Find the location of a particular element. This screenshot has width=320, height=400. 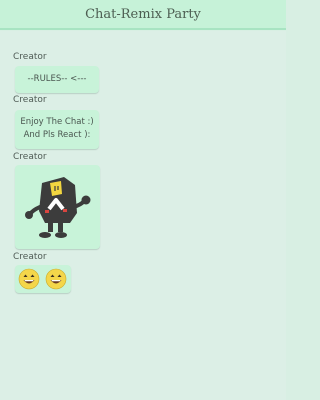

message-bubble-rules: --RULES-- <--- is located at coordinates (57, 79).